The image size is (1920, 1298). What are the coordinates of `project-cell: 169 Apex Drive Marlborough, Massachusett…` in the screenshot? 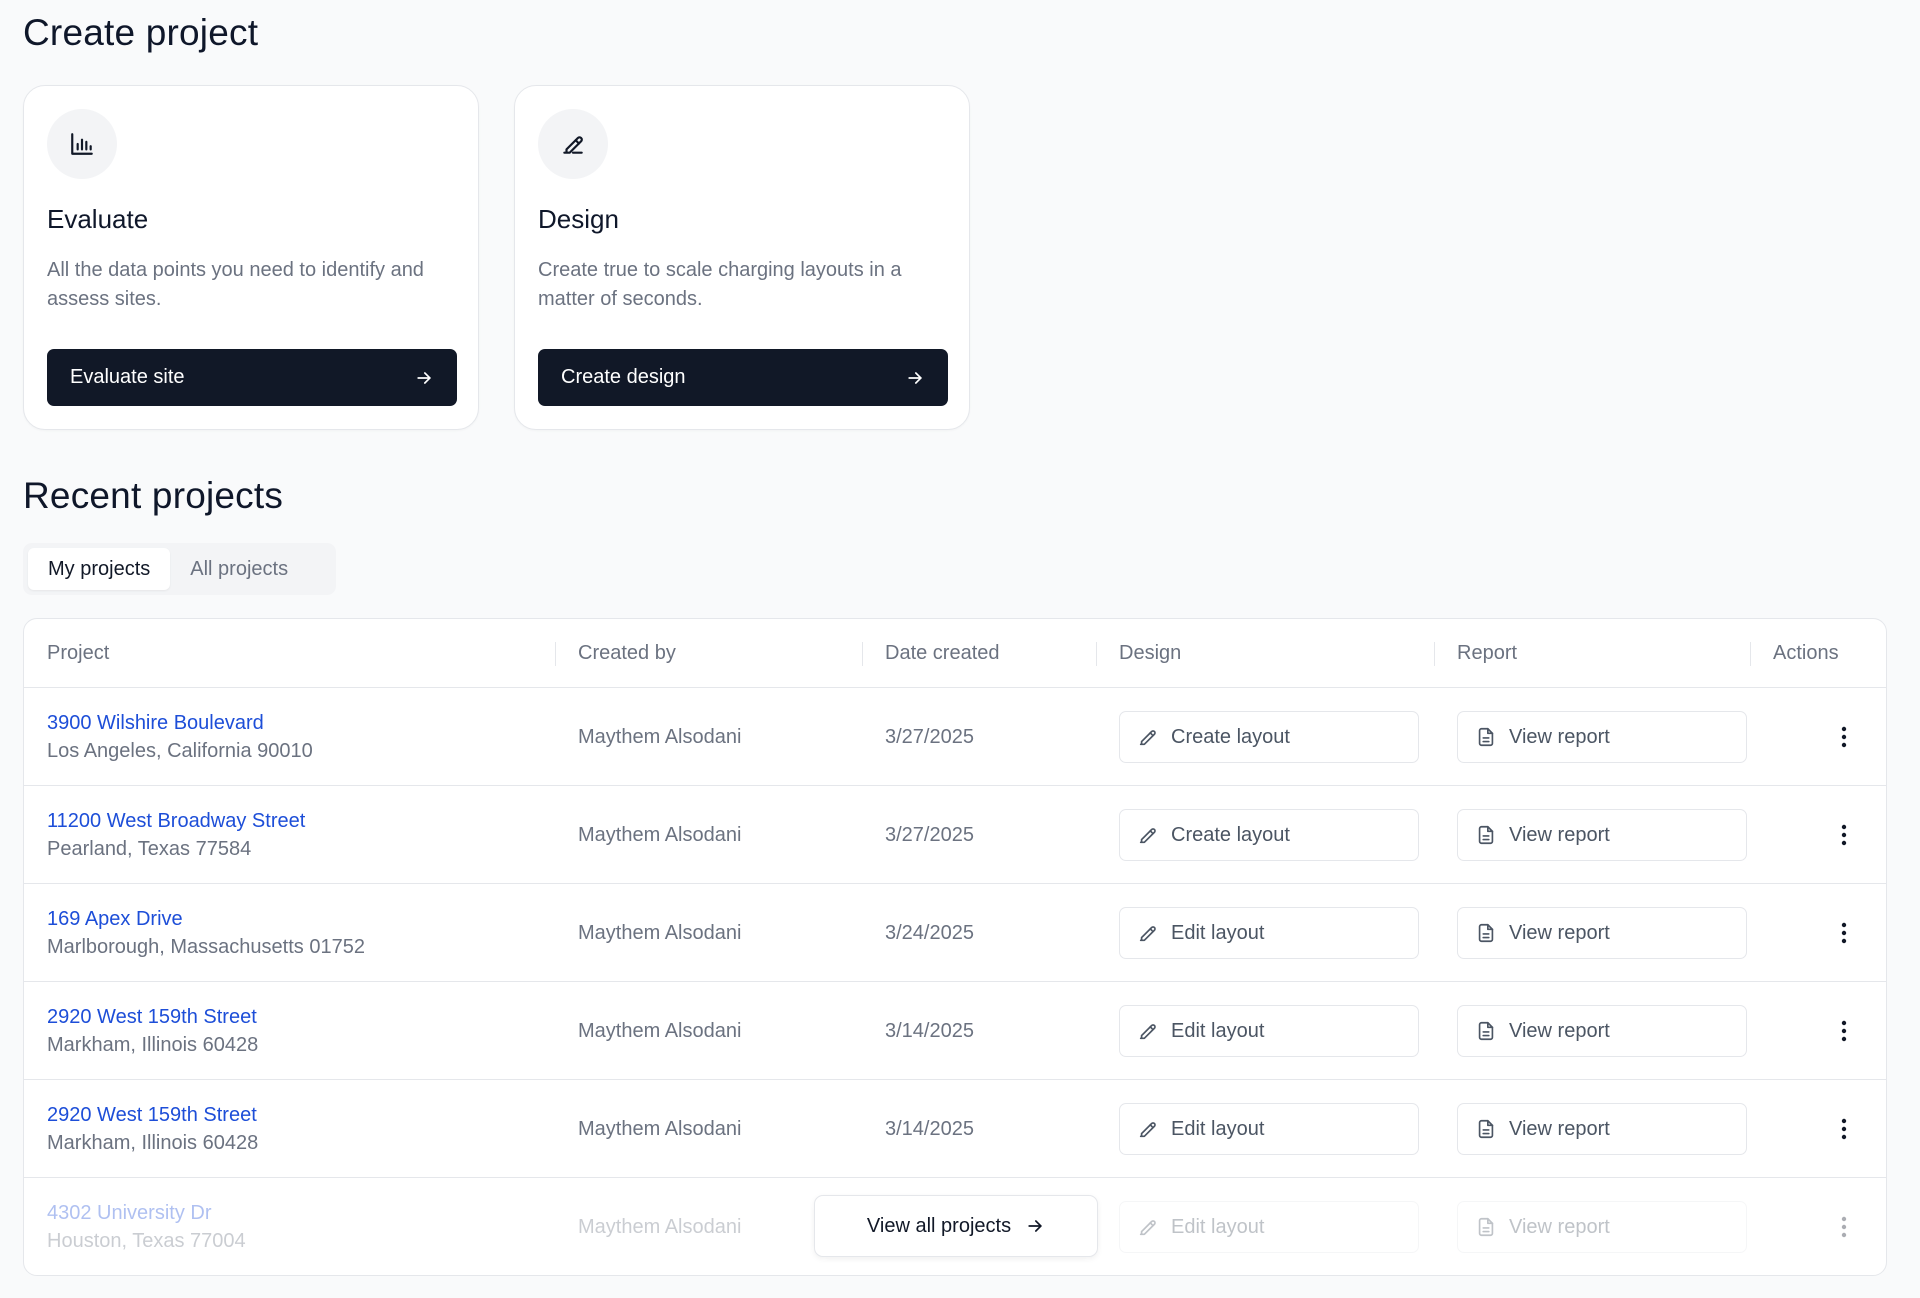 It's located at (297, 933).